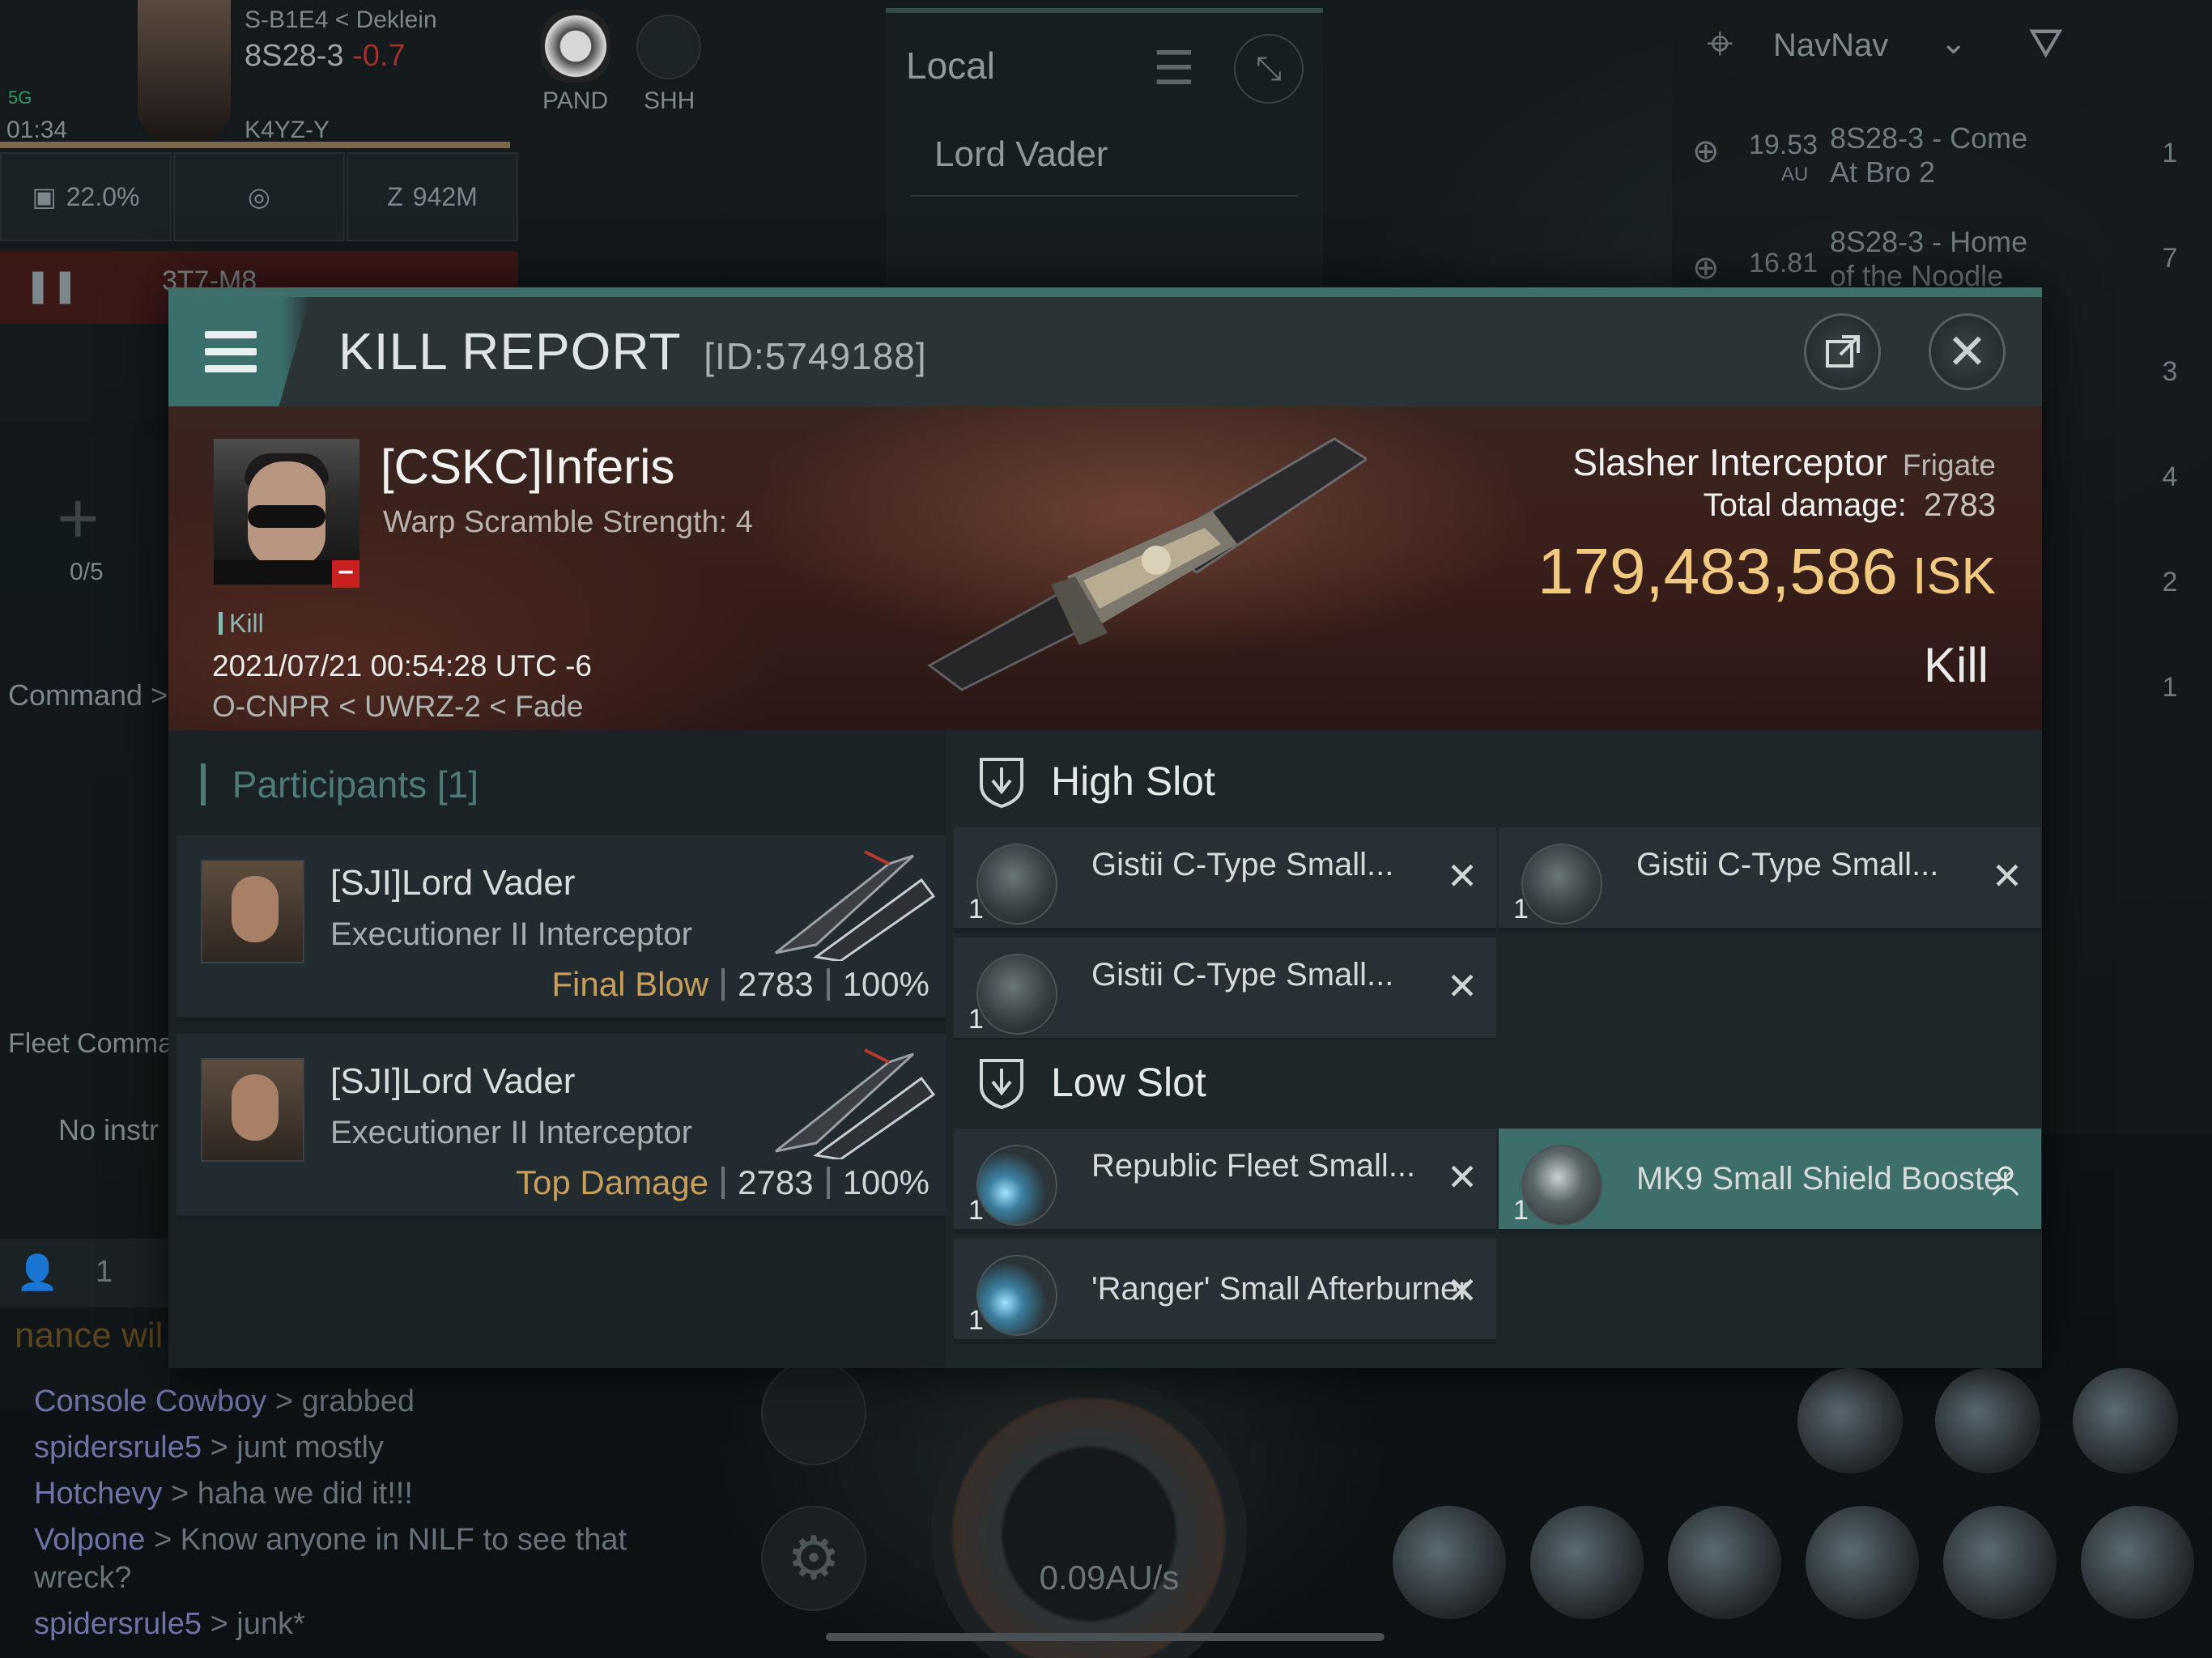  What do you see at coordinates (670, 100) in the screenshot?
I see `corp-tag-shh: SHH` at bounding box center [670, 100].